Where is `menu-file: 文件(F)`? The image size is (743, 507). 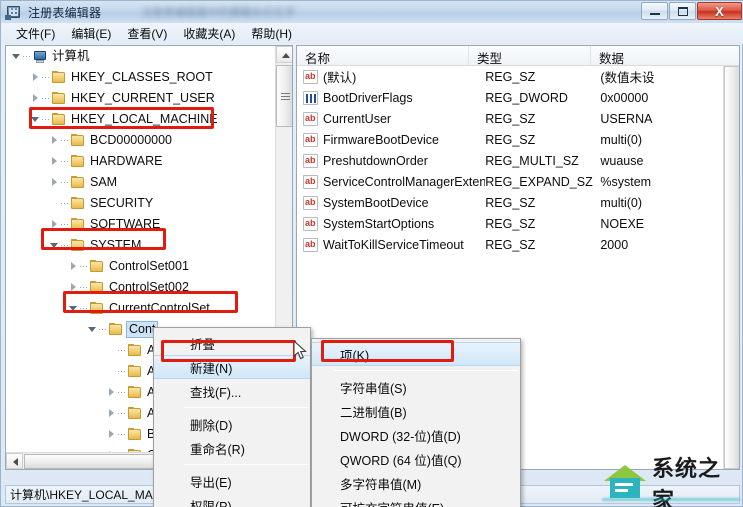
menu-file: 文件(F) is located at coordinates (35, 33).